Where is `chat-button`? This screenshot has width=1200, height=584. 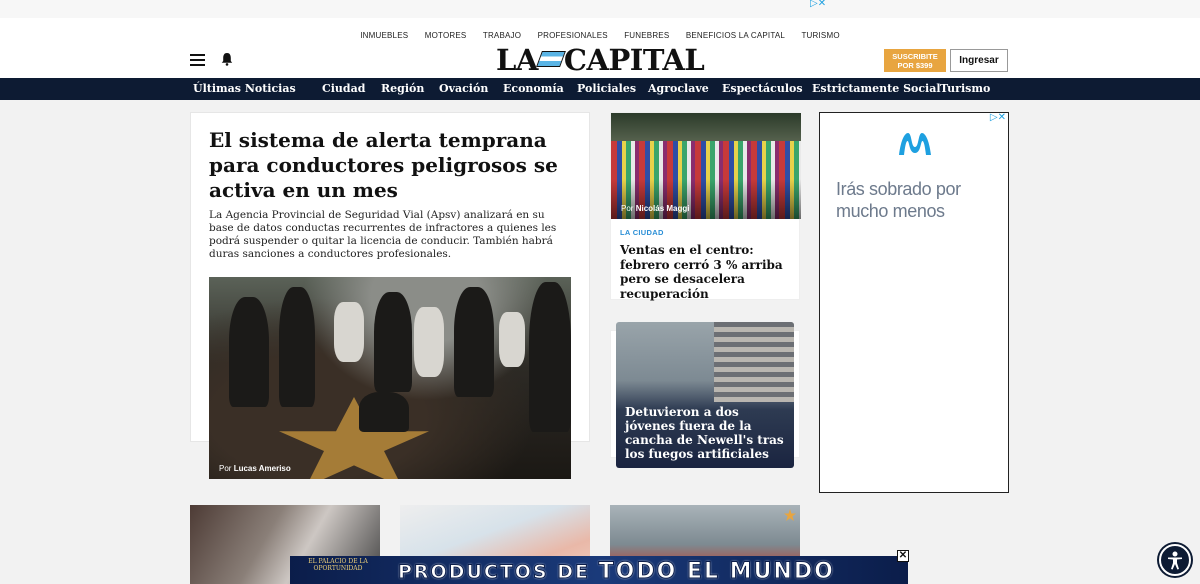 chat-button is located at coordinates (1175, 560).